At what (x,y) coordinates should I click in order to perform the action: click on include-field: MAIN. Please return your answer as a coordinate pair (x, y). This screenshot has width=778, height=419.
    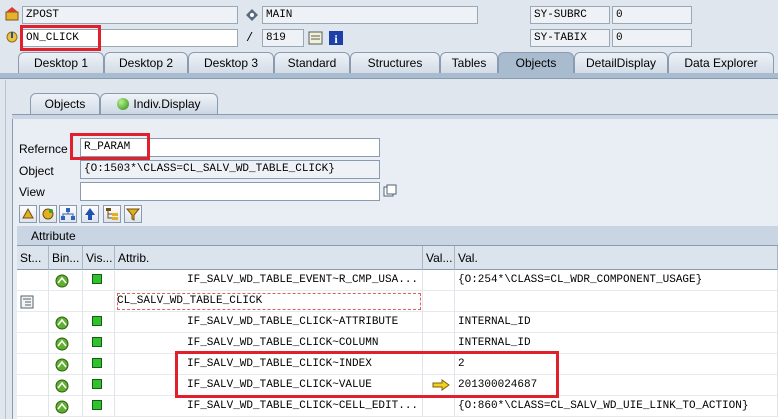
    Looking at the image, I should click on (370, 15).